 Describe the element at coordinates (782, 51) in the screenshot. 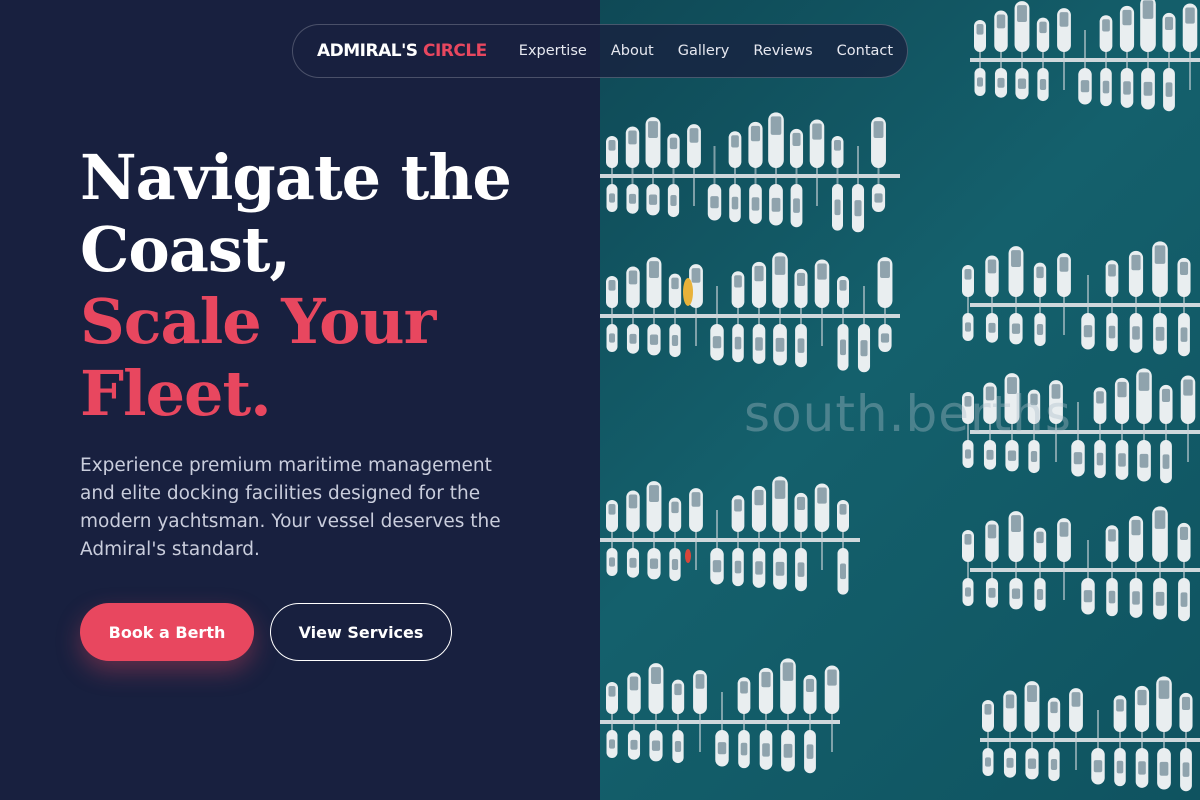

I see `nav-link-reviews: Reviews` at that location.